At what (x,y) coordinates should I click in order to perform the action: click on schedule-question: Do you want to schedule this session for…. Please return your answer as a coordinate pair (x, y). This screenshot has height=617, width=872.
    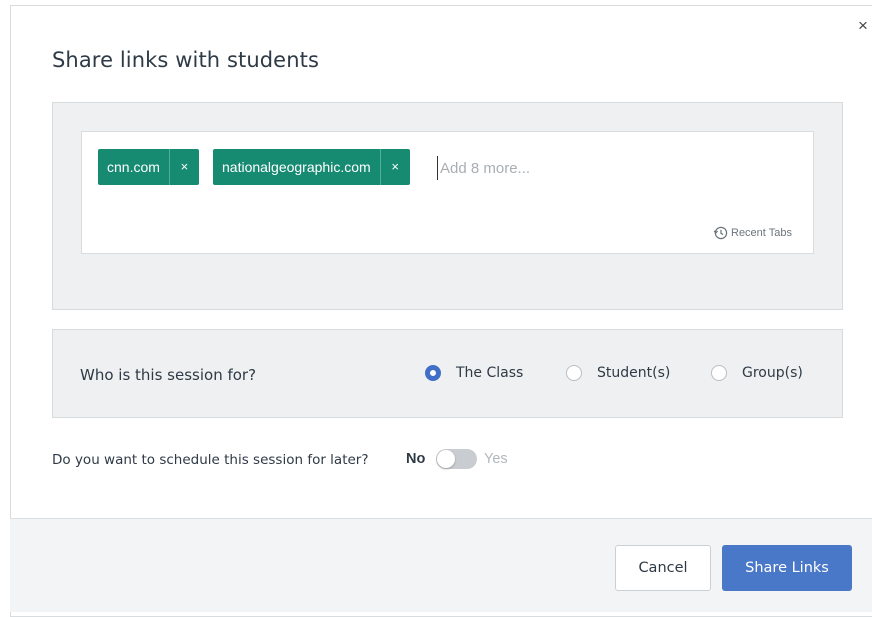
    Looking at the image, I should click on (210, 460).